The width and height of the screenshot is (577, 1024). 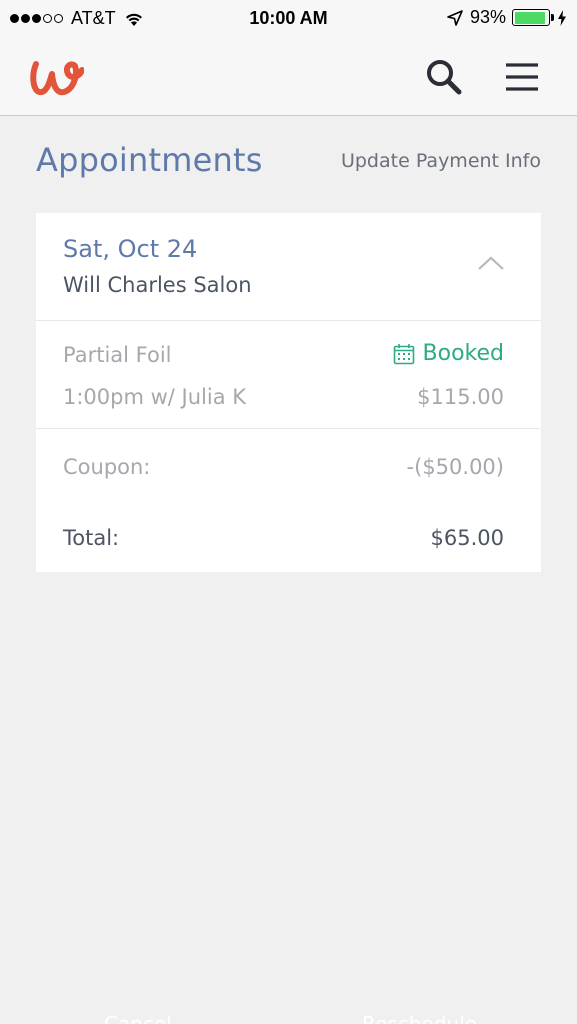 I want to click on service-name: Partial Foil, so click(x=117, y=355).